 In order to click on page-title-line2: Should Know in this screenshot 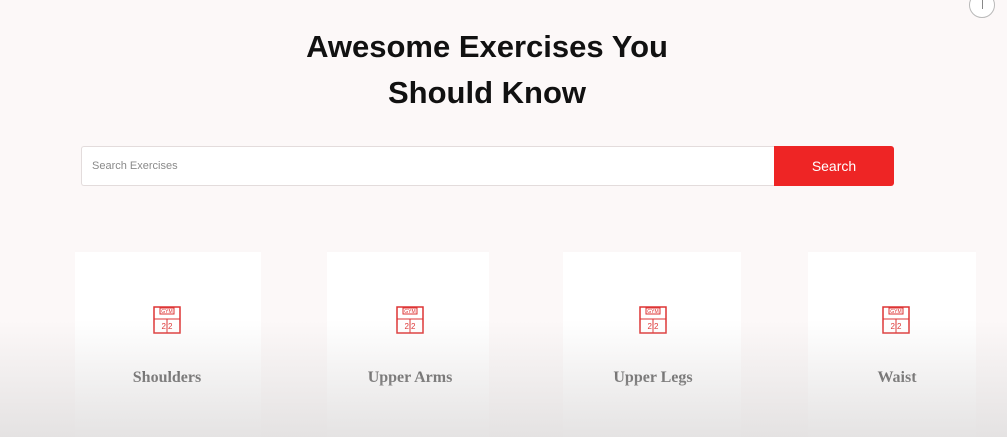, I will do `click(487, 92)`.